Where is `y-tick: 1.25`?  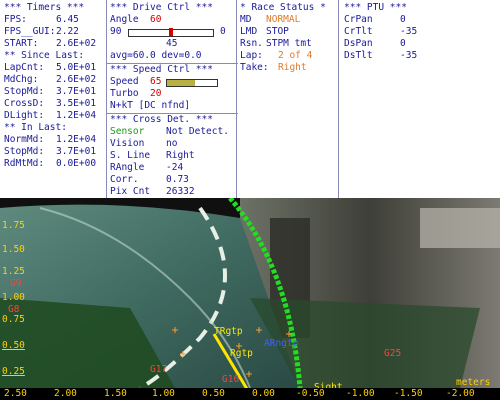
y-tick: 1.25 is located at coordinates (13, 271).